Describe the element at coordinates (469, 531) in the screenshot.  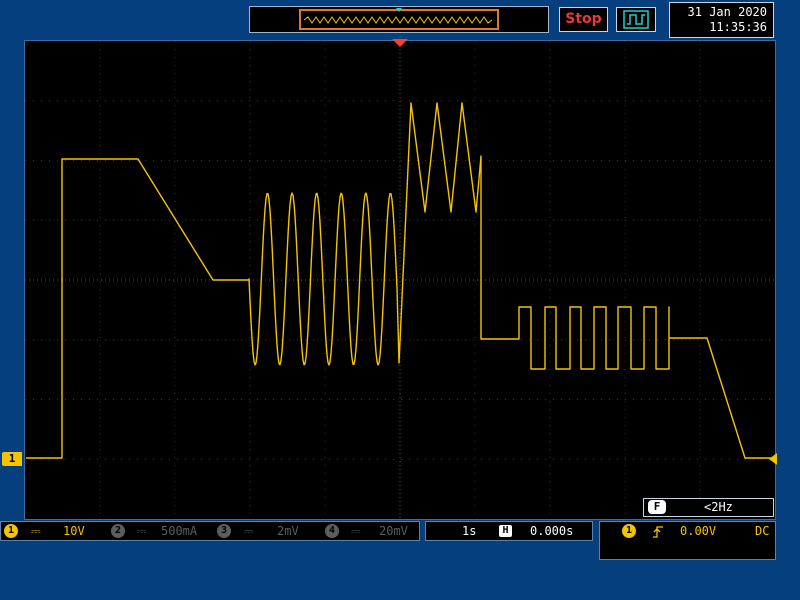
I see `timebase-scale: 1s` at that location.